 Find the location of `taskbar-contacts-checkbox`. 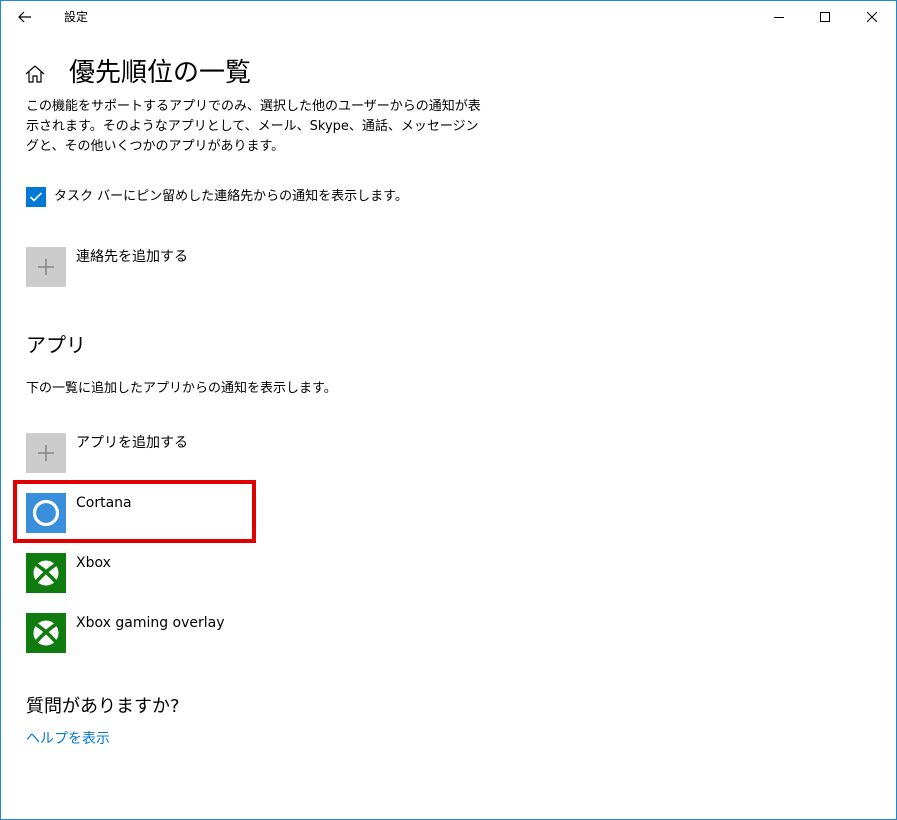

taskbar-contacts-checkbox is located at coordinates (36, 197).